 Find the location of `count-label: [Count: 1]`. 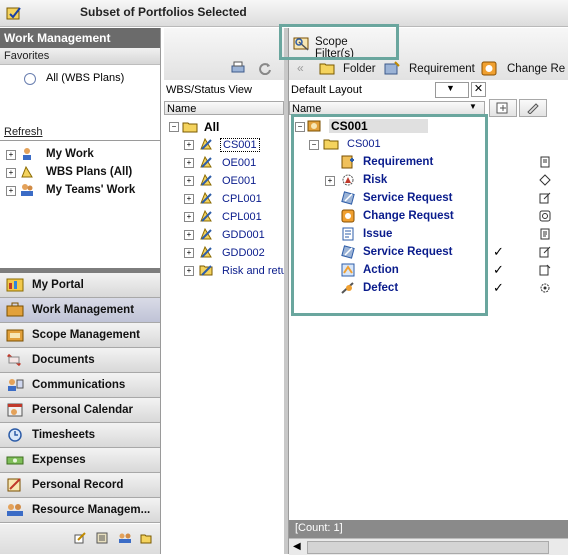

count-label: [Count: 1] is located at coordinates (319, 528).